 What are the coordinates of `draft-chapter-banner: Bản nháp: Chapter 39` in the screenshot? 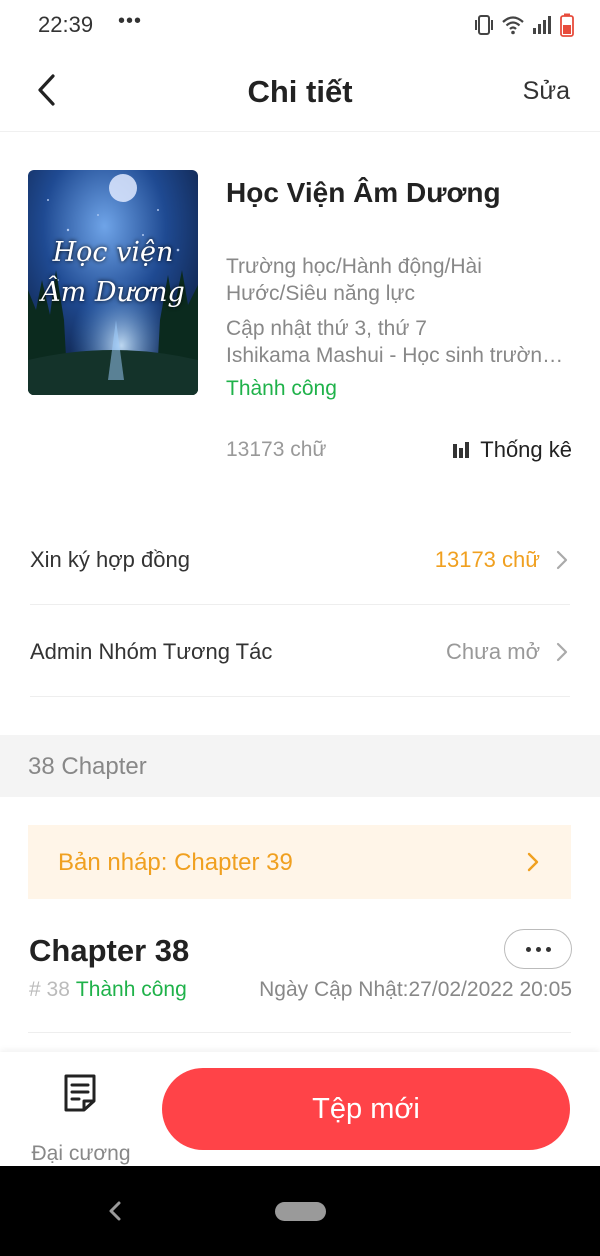 It's located at (299, 862).